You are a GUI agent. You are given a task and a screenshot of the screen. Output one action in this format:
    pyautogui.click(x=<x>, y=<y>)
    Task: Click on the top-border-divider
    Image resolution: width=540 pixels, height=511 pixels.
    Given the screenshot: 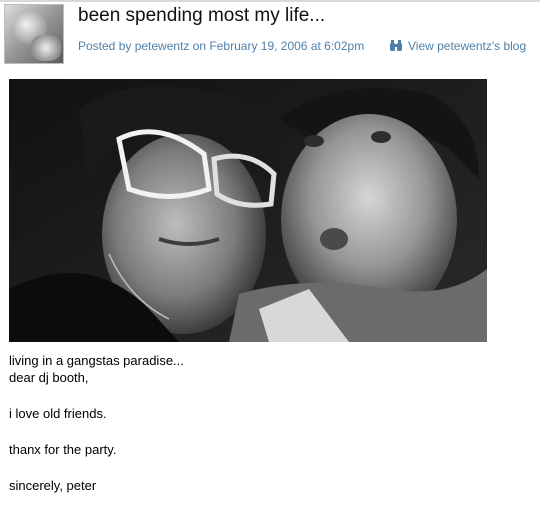 What is the action you would take?
    pyautogui.click(x=270, y=1)
    